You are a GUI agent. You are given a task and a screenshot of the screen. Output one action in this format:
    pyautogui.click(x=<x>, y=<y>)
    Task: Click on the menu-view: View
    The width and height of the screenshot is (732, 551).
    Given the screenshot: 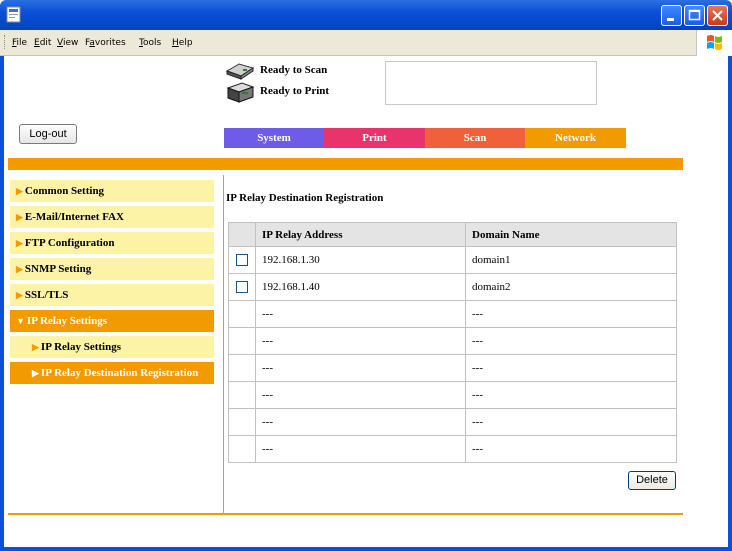 What is the action you would take?
    pyautogui.click(x=67, y=43)
    